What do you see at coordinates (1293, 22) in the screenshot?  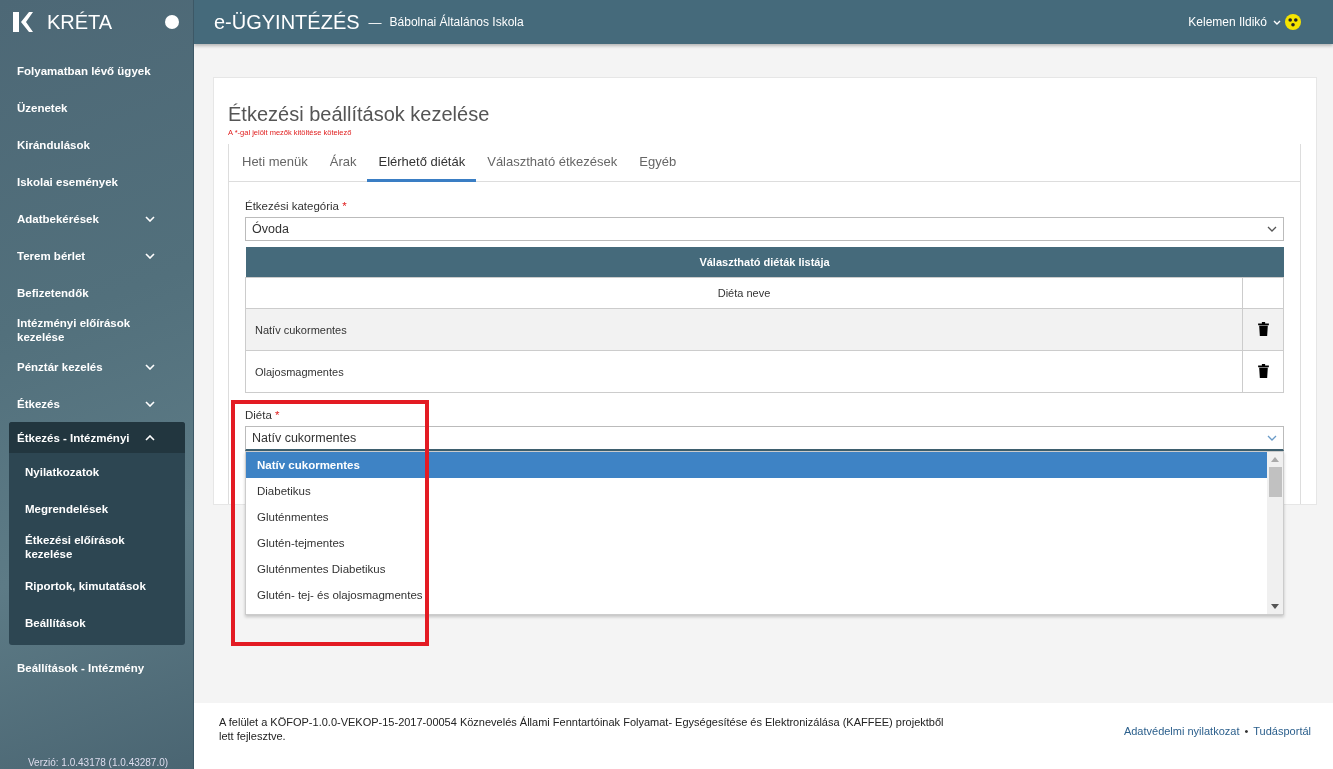 I see `avatar-icon` at bounding box center [1293, 22].